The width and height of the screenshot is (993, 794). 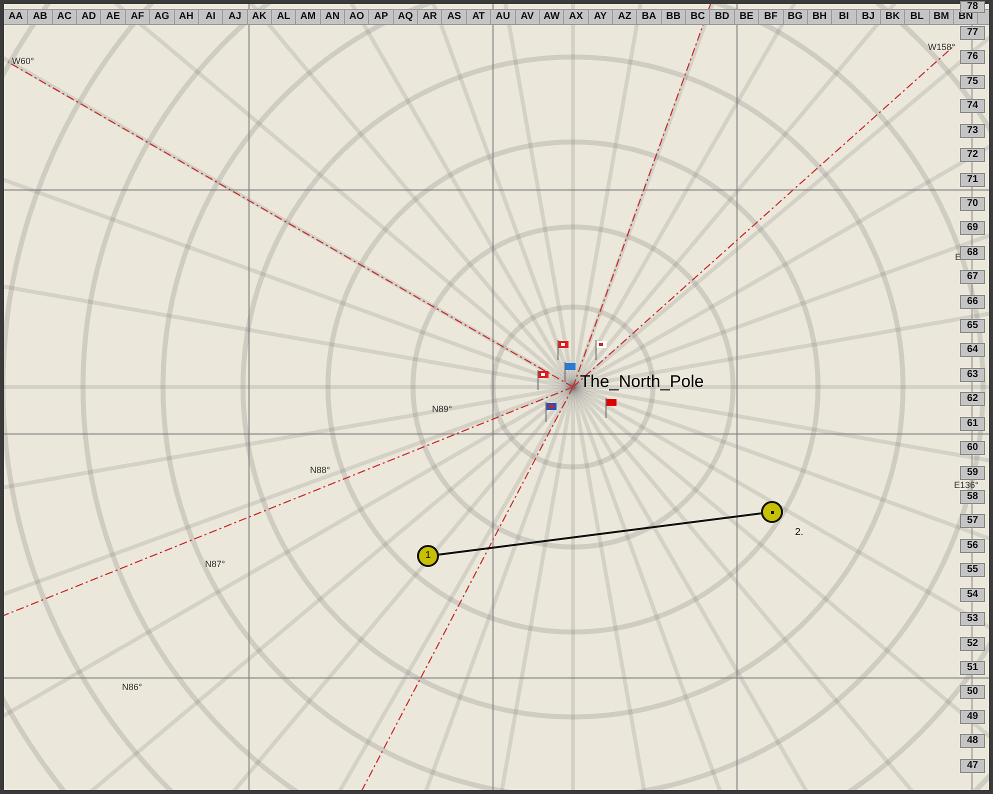 What do you see at coordinates (972, 619) in the screenshot?
I see `row-header: 53` at bounding box center [972, 619].